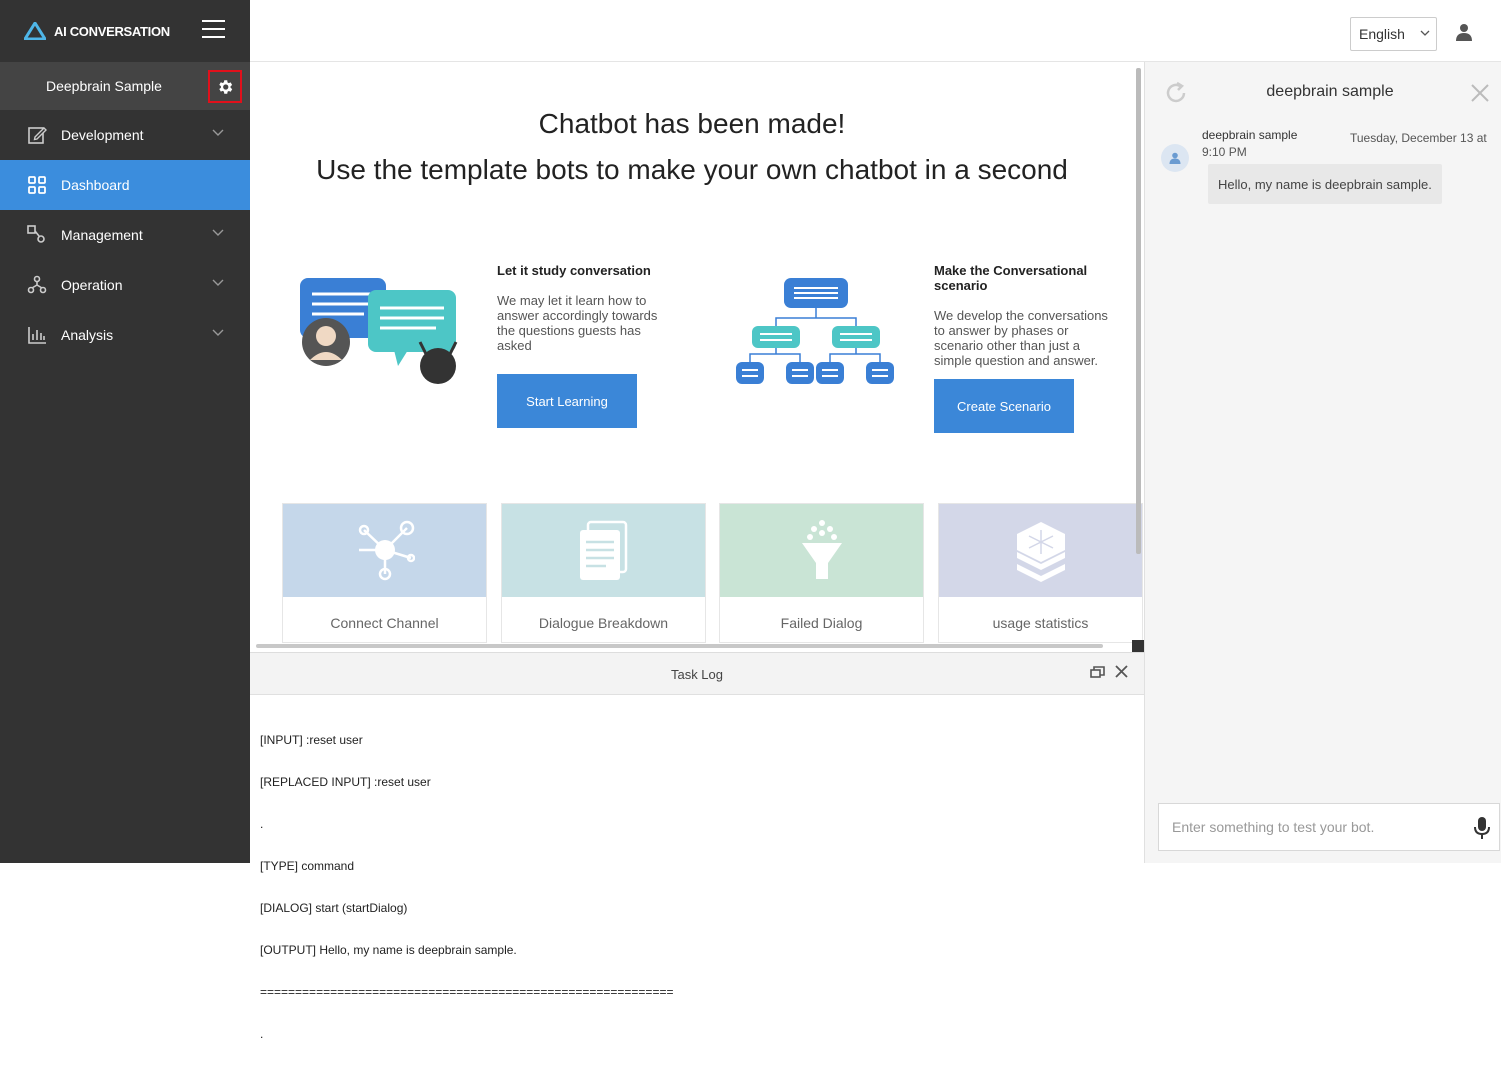  What do you see at coordinates (311, 740) in the screenshot?
I see `log-line: [INPUT] :reset user` at bounding box center [311, 740].